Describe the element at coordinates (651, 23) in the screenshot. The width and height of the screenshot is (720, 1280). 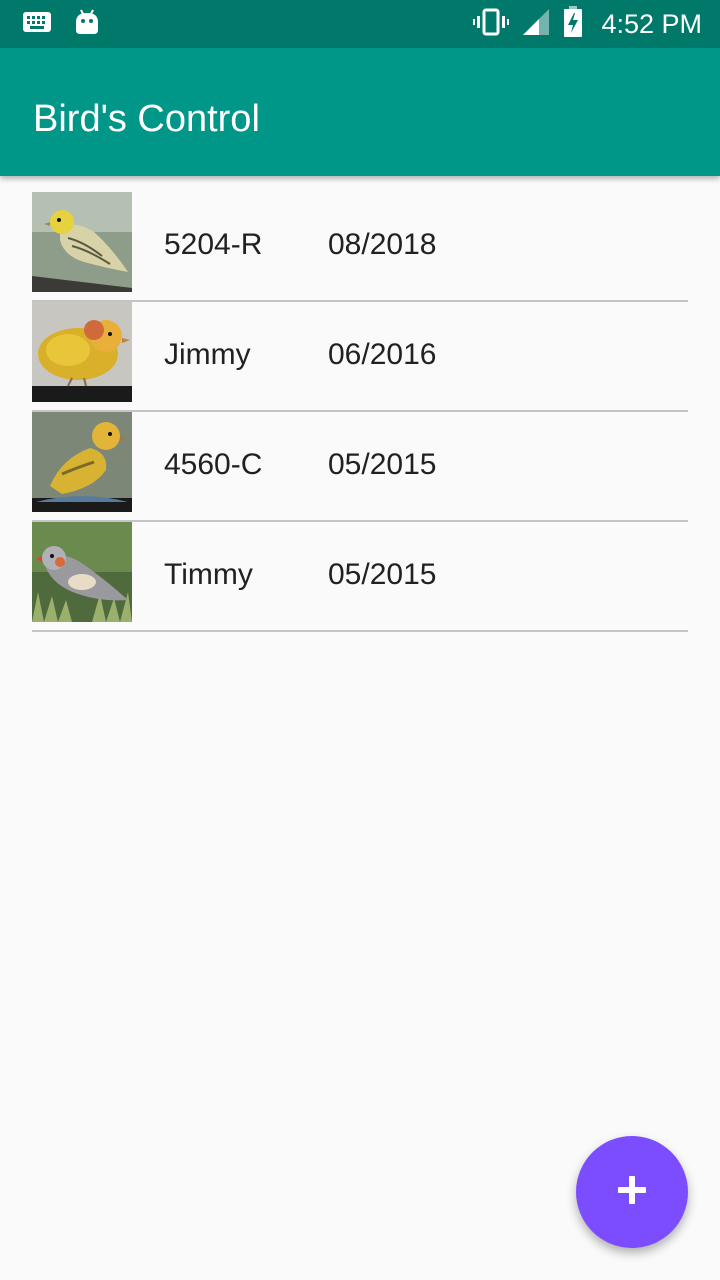
I see `status-time: 4:52 PM` at that location.